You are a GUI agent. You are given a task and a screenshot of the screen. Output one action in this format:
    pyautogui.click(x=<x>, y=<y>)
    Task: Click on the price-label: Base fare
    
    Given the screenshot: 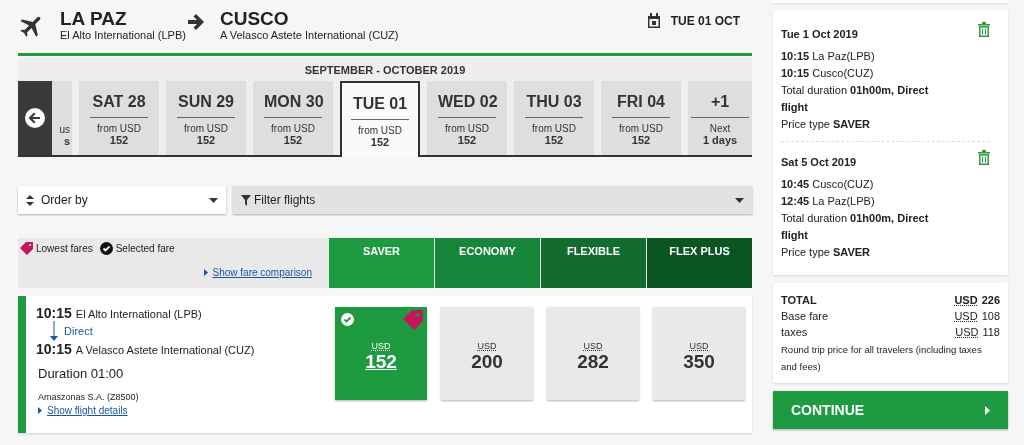 What is the action you would take?
    pyautogui.click(x=805, y=316)
    